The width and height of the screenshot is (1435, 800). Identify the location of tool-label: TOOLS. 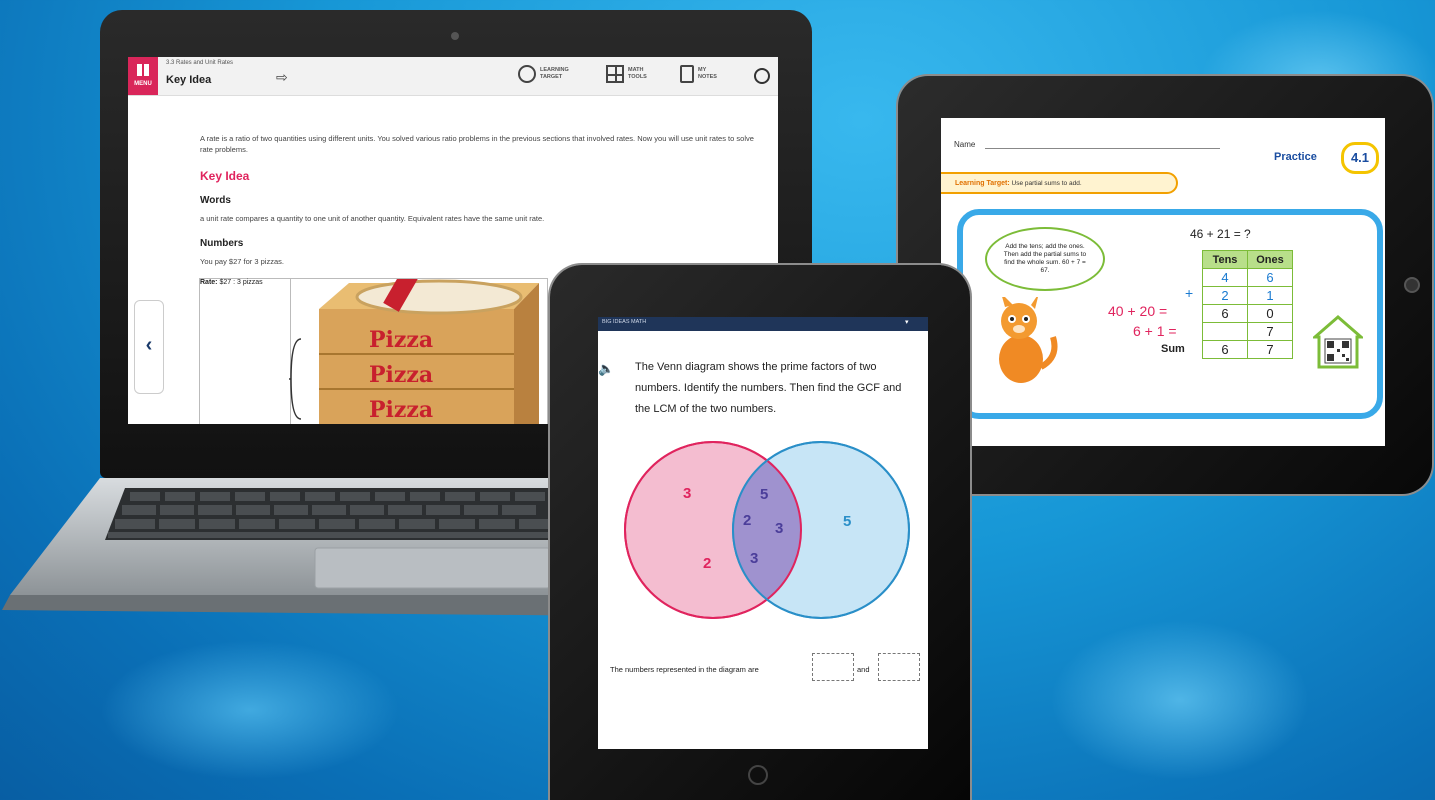
(637, 77).